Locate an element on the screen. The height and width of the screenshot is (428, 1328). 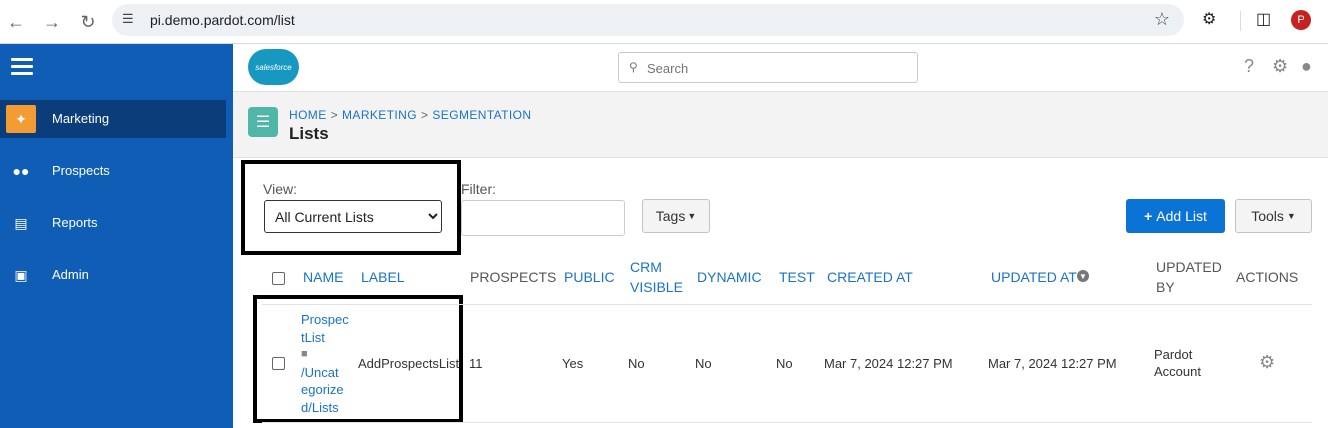
breadcrumb: HOME > MARKETING > SEGMENTATION is located at coordinates (410, 115).